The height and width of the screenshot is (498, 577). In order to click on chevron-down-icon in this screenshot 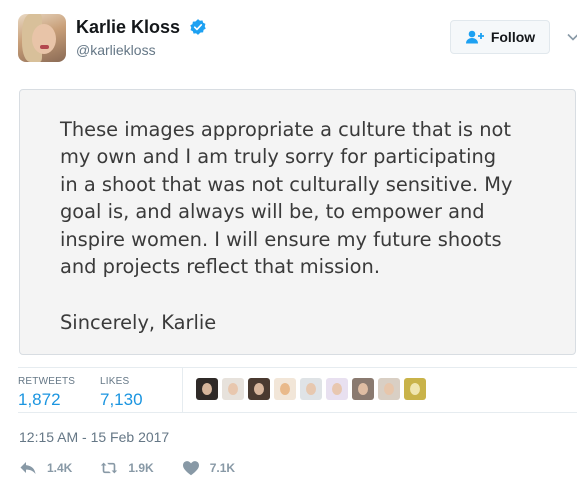, I will do `click(571, 37)`.